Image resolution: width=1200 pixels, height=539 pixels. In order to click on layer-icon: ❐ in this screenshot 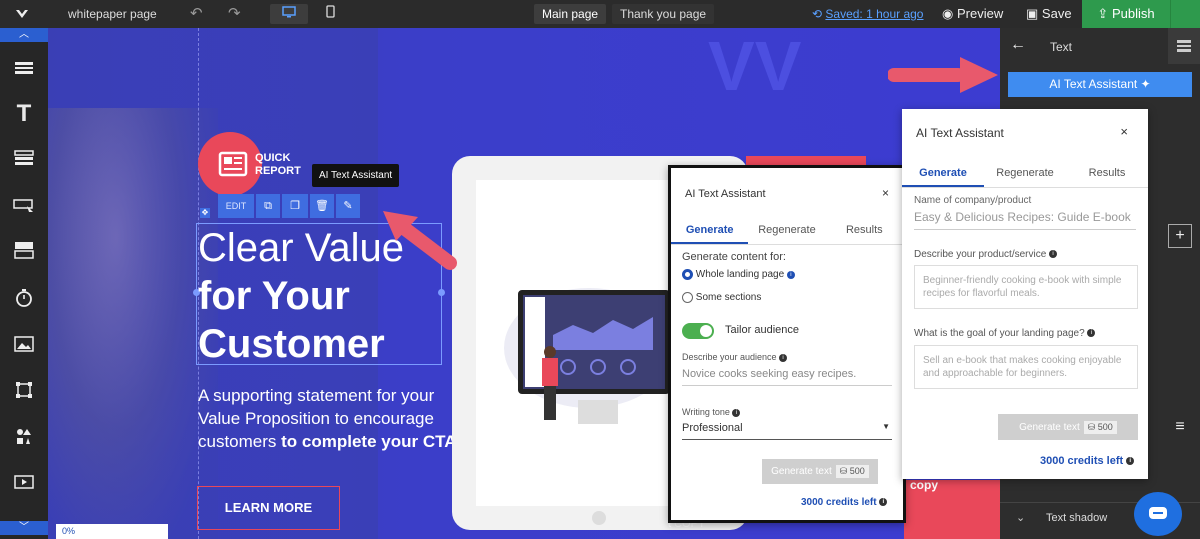, I will do `click(295, 206)`.